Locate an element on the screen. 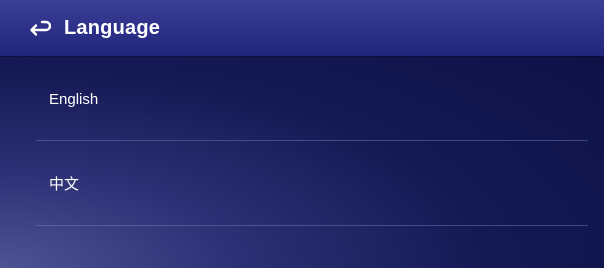 The image size is (604, 268). language-option-label: 中文 is located at coordinates (64, 184).